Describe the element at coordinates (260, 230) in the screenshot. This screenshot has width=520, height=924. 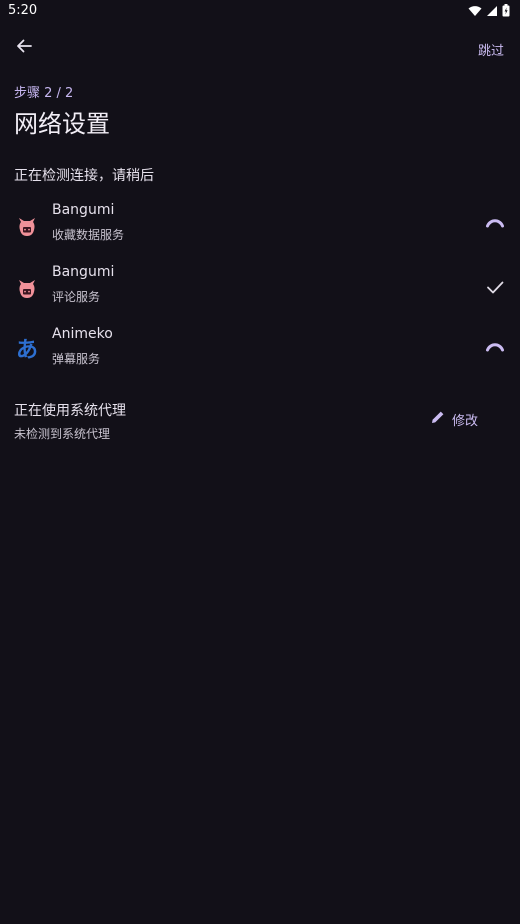
I see `service-row-bangumi-collection: Bangumi 收藏数据服务` at that location.